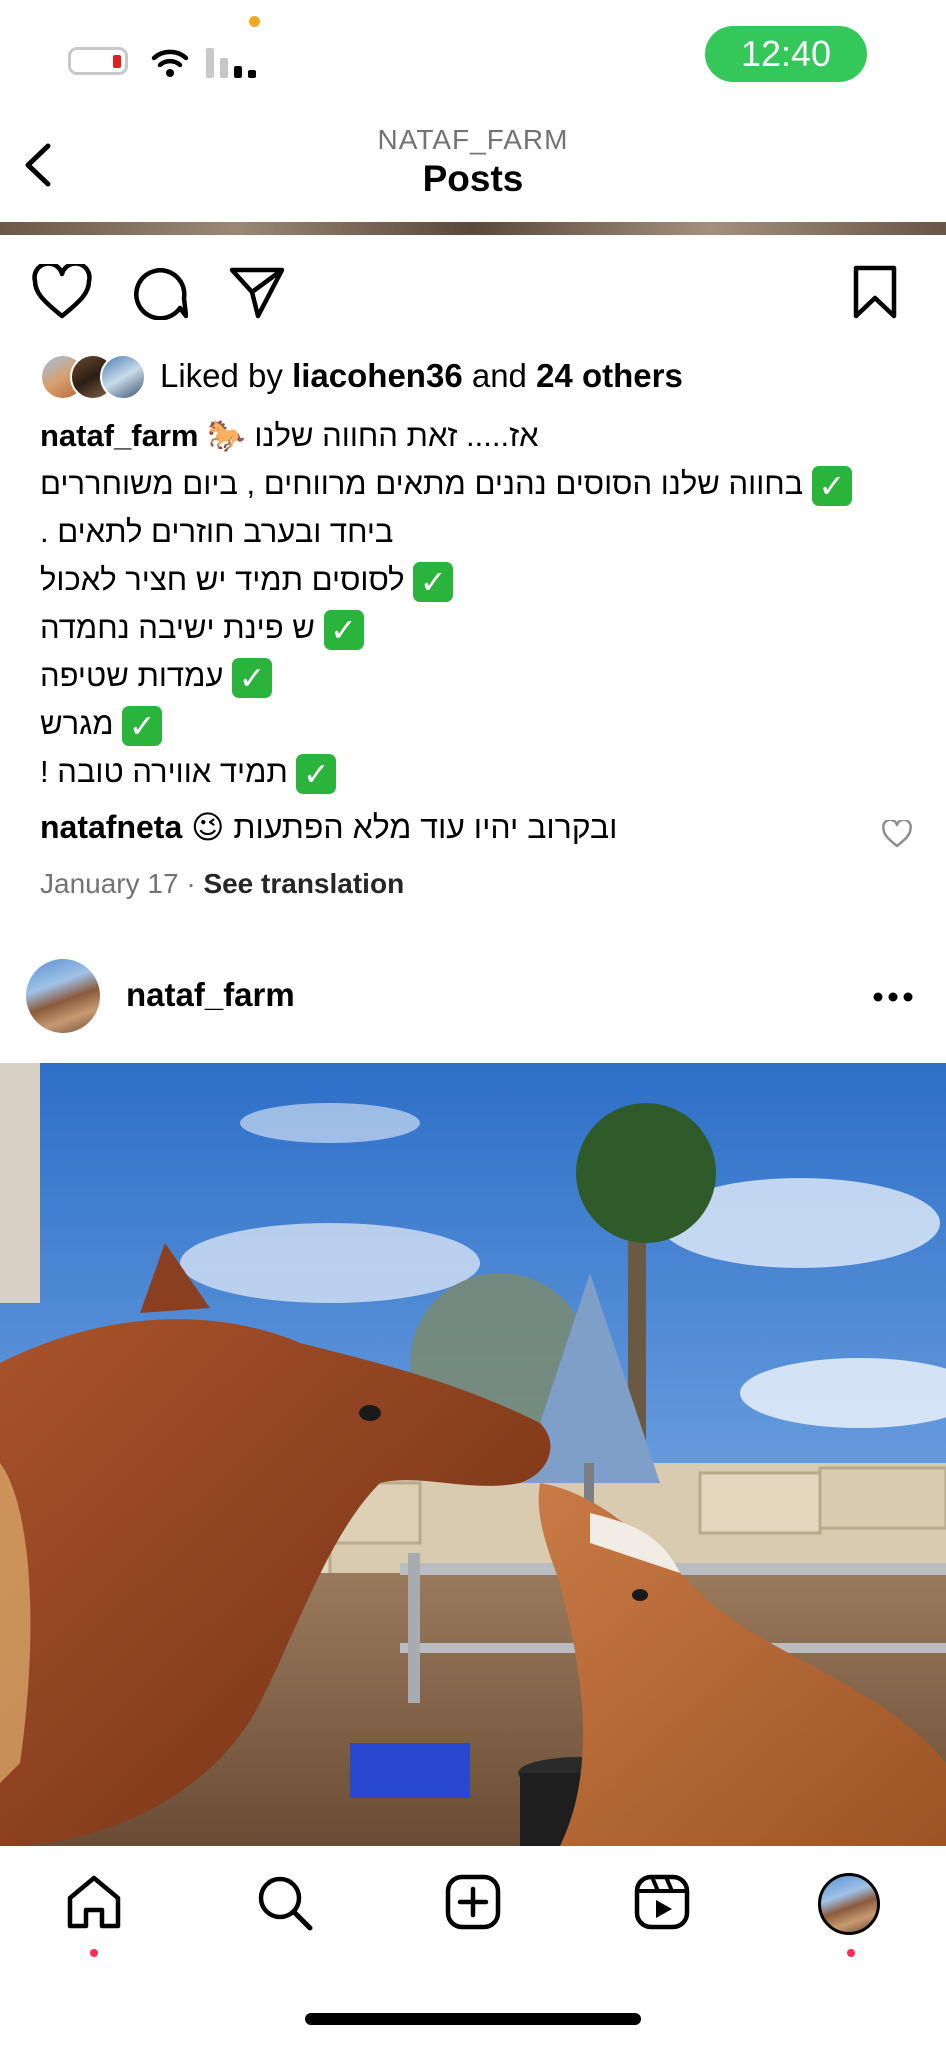  What do you see at coordinates (77, 723) in the screenshot?
I see `caption-line: מגרש` at bounding box center [77, 723].